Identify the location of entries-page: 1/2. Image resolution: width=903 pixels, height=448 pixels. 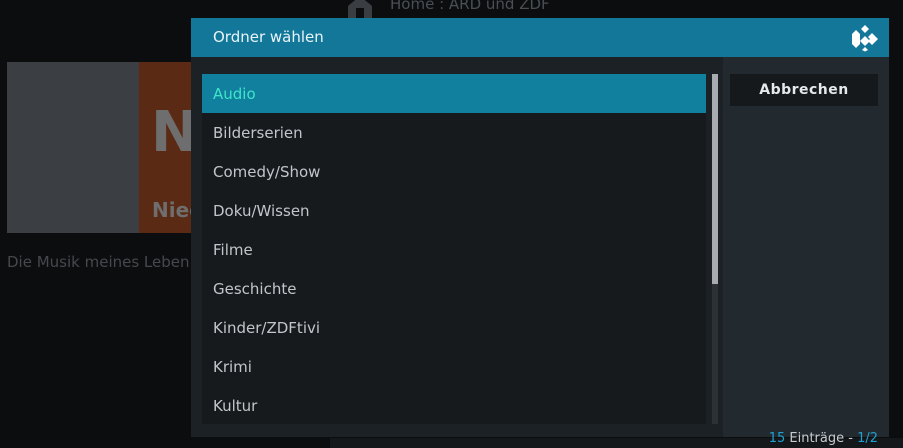
(867, 438).